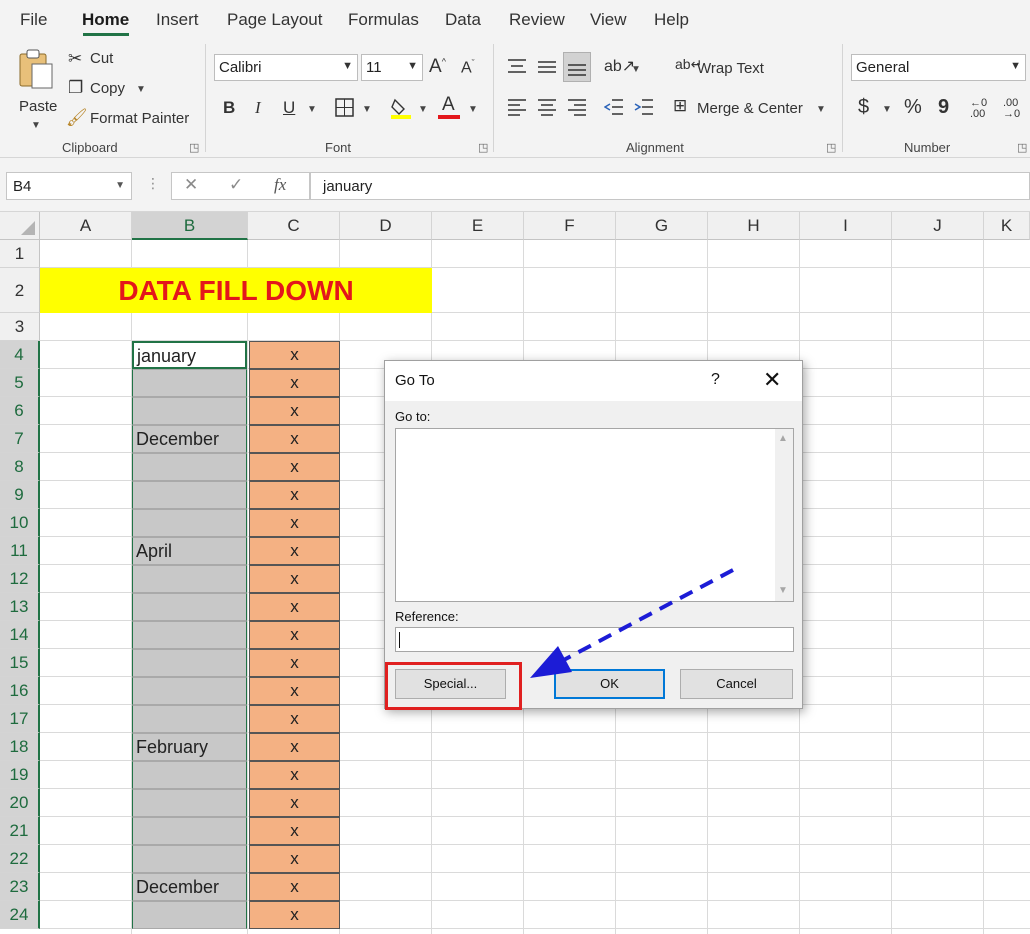 This screenshot has width=1030, height=934. What do you see at coordinates (20, 579) in the screenshot?
I see `row-header-12: 12` at bounding box center [20, 579].